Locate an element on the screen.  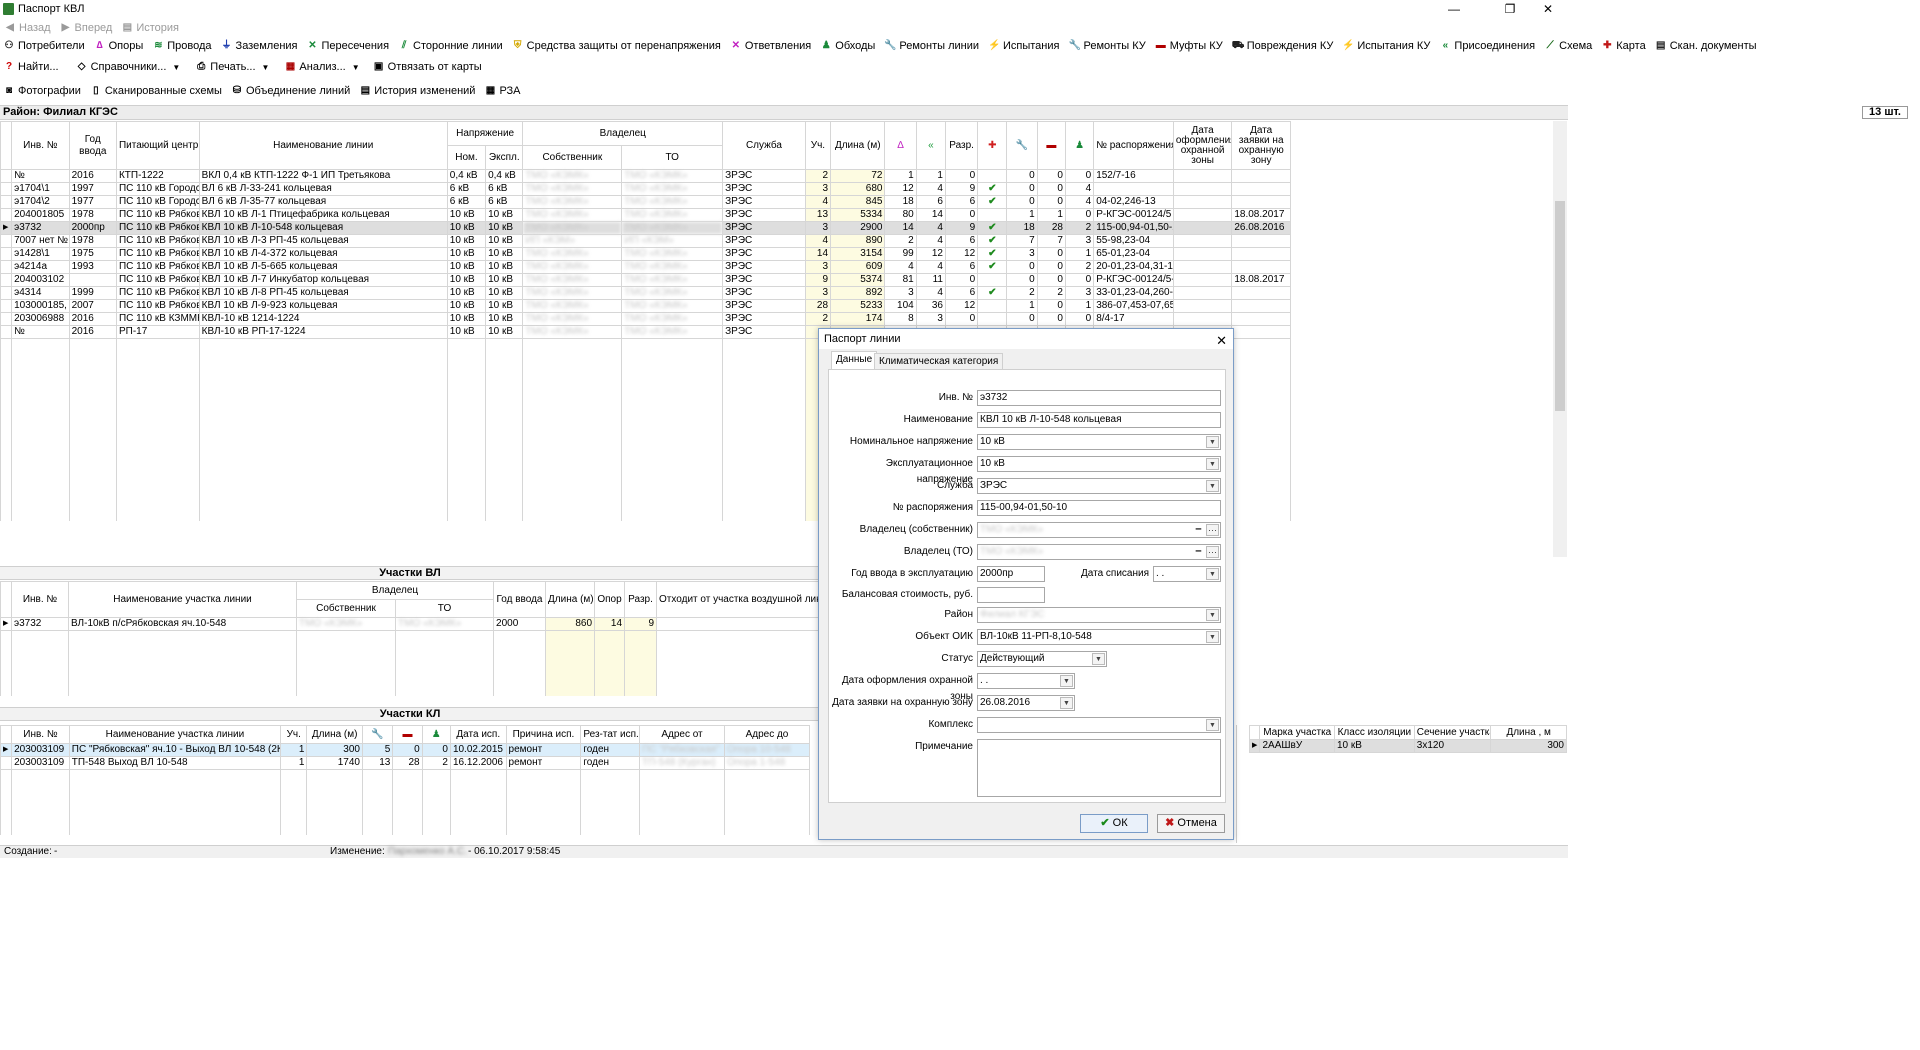
vl-col-to: ТО is located at coordinates (444, 608).